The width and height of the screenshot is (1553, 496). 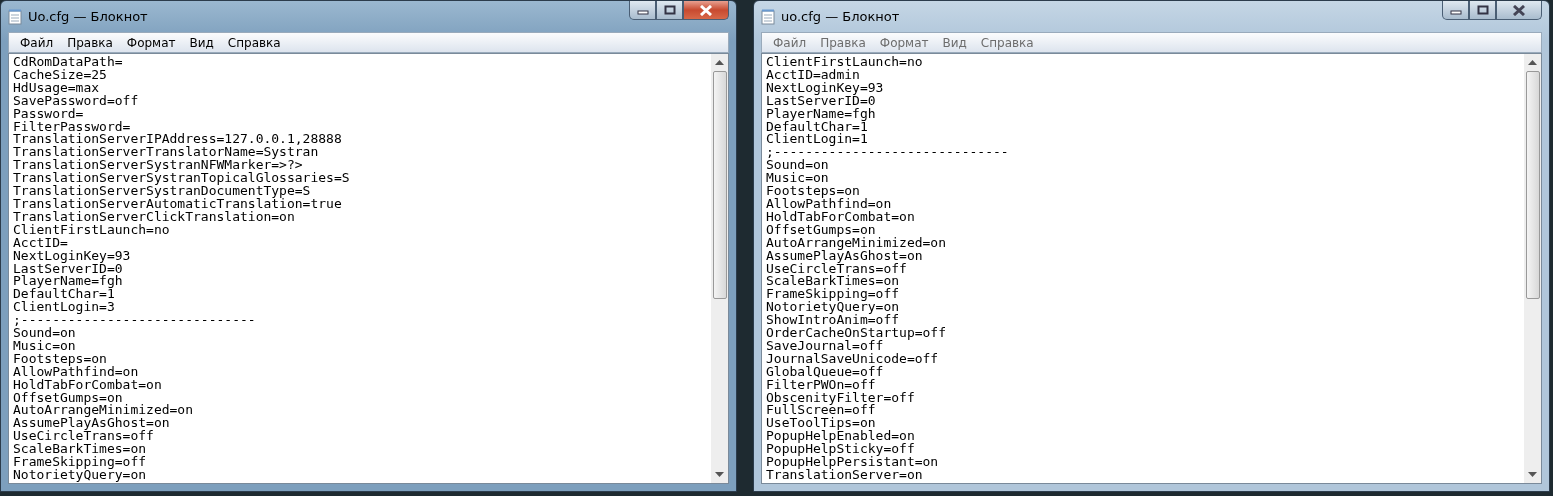 What do you see at coordinates (833, 321) in the screenshot?
I see `text-line: ShowIntroAnim=off` at bounding box center [833, 321].